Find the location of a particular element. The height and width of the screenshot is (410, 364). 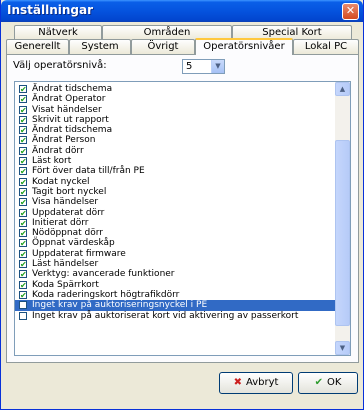

permission-label: Läst händelser is located at coordinates (65, 264).